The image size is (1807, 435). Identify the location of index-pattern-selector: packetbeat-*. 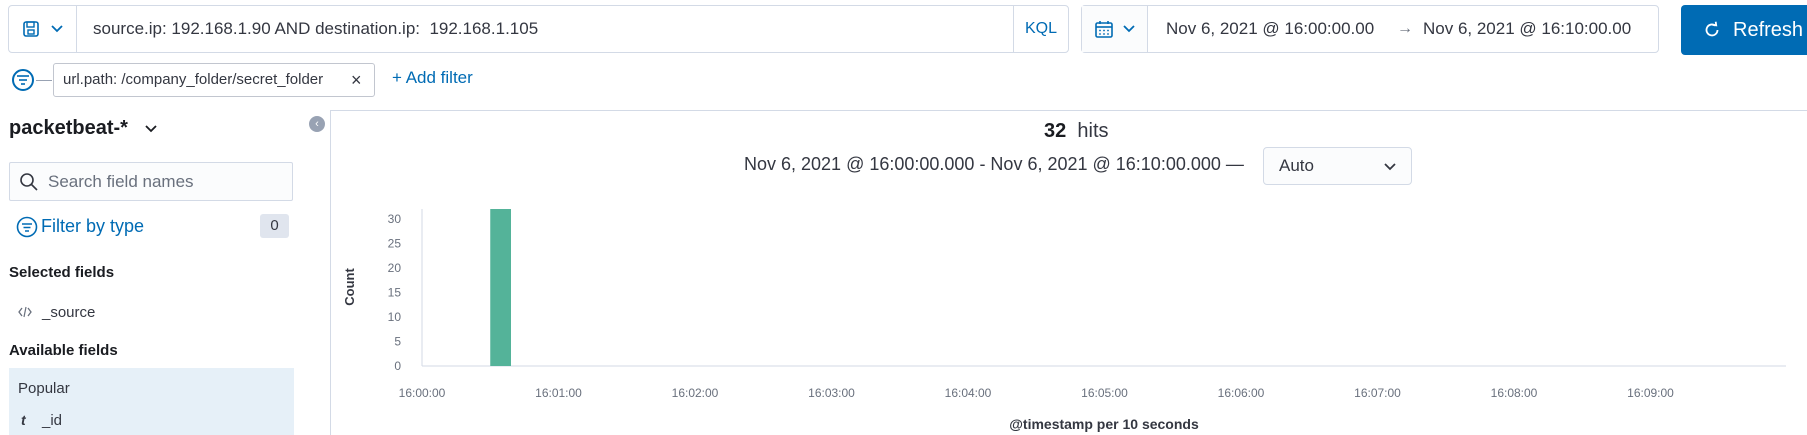
(83, 128).